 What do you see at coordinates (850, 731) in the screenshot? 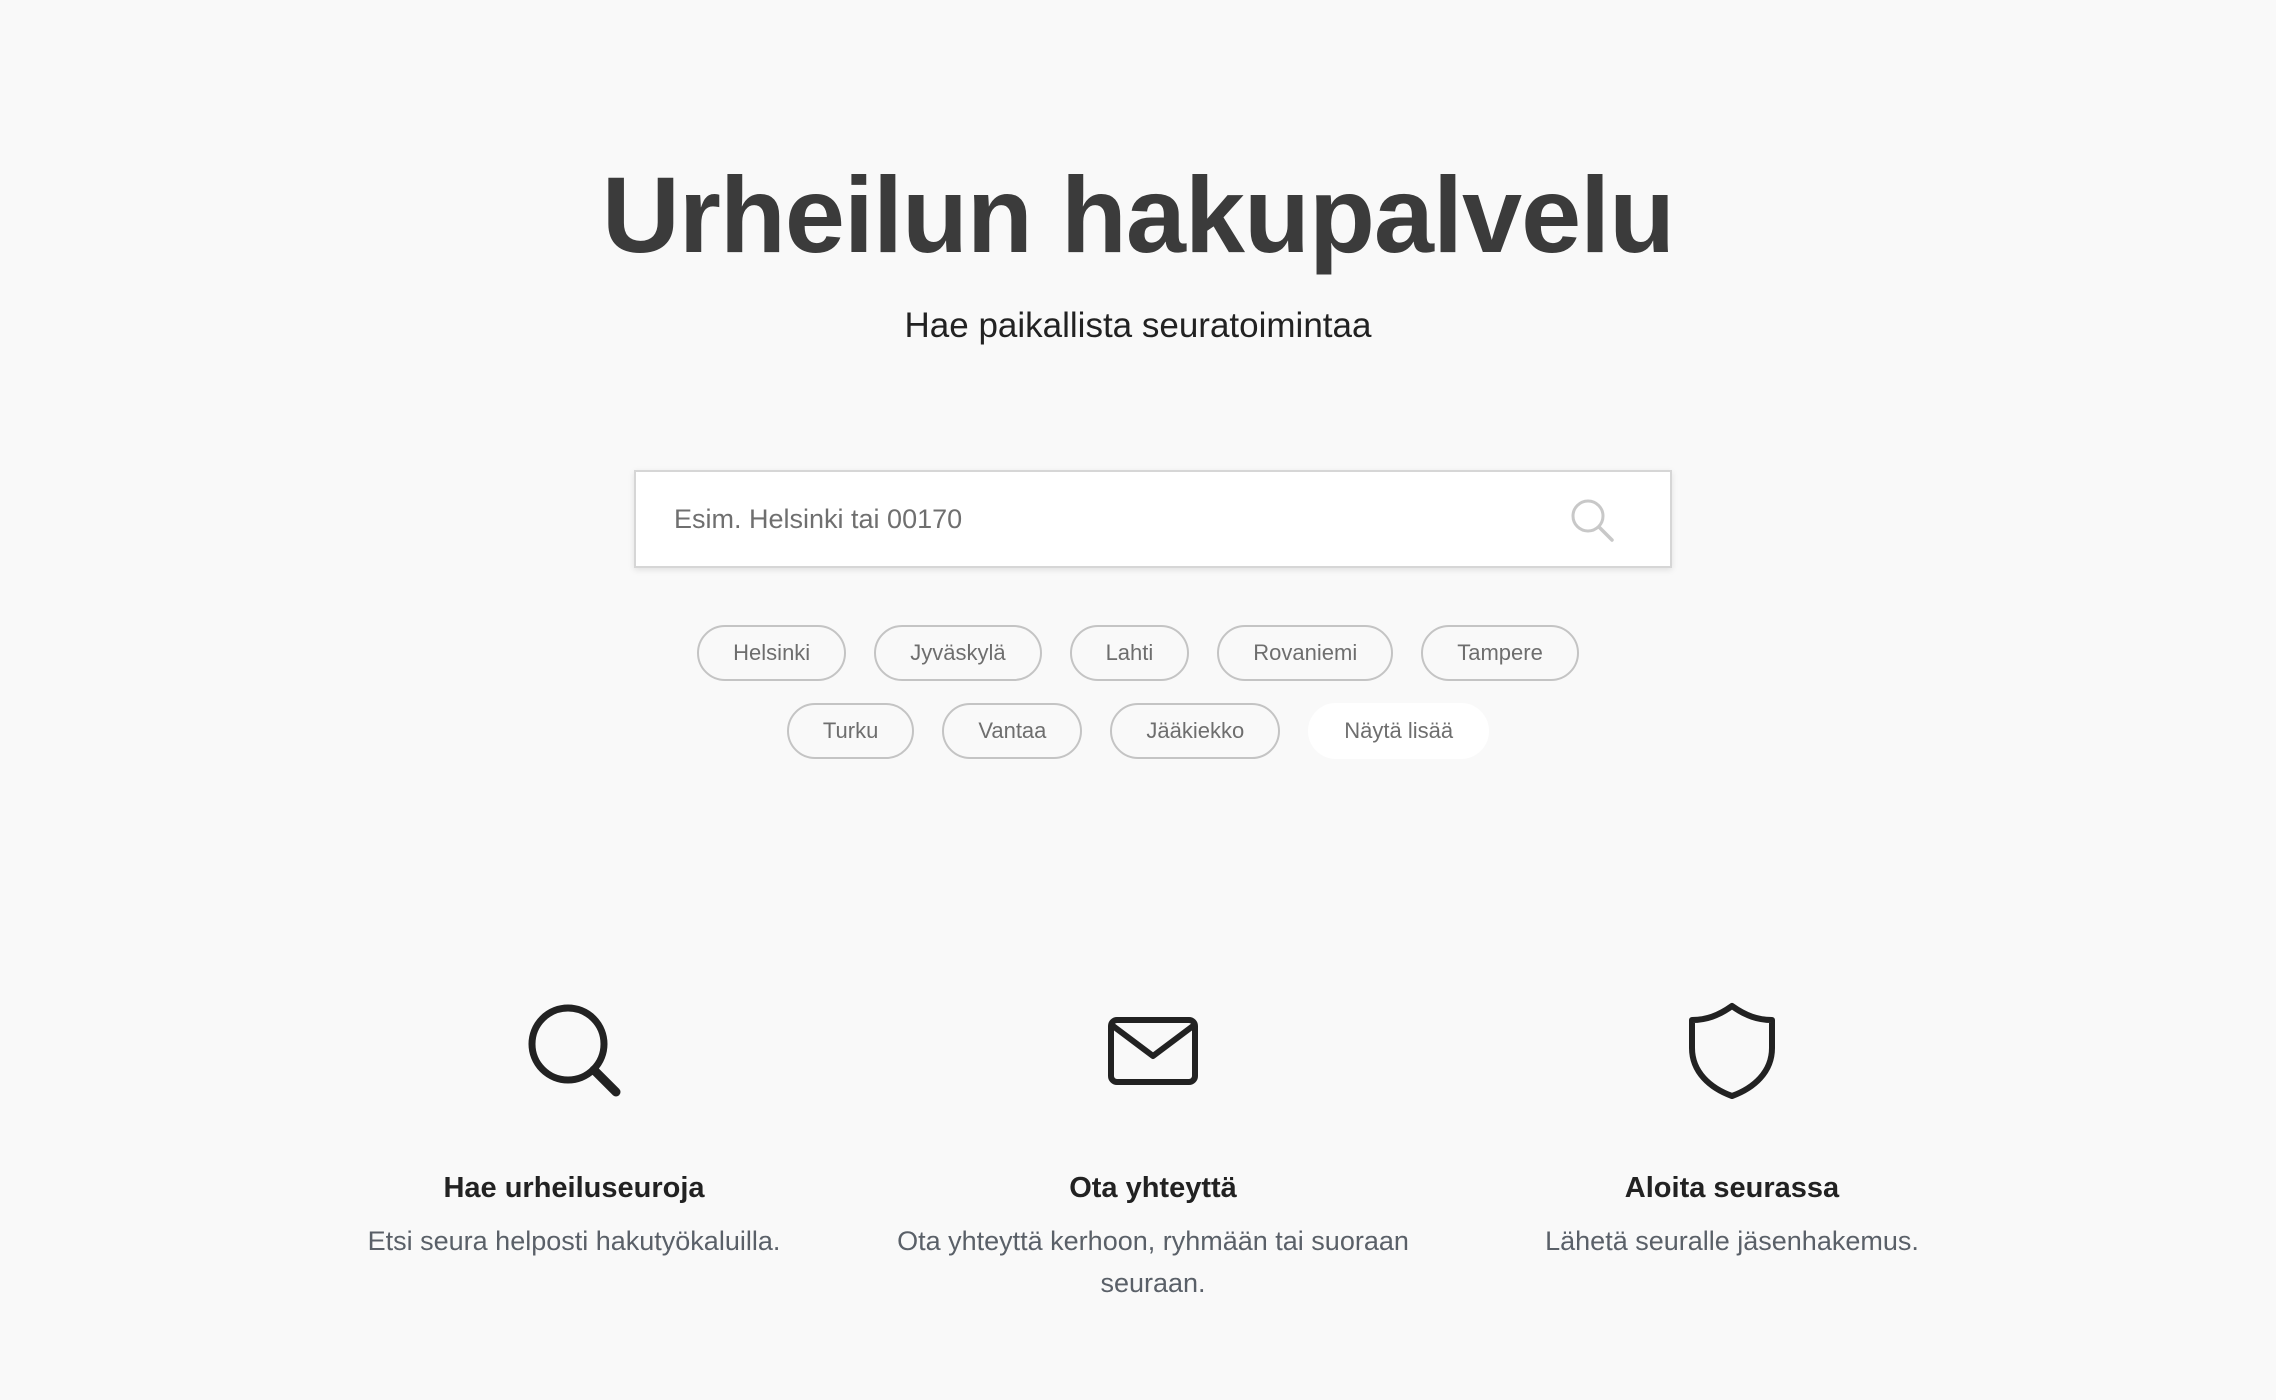
I see `quick-filter-chip: Turku` at bounding box center [850, 731].